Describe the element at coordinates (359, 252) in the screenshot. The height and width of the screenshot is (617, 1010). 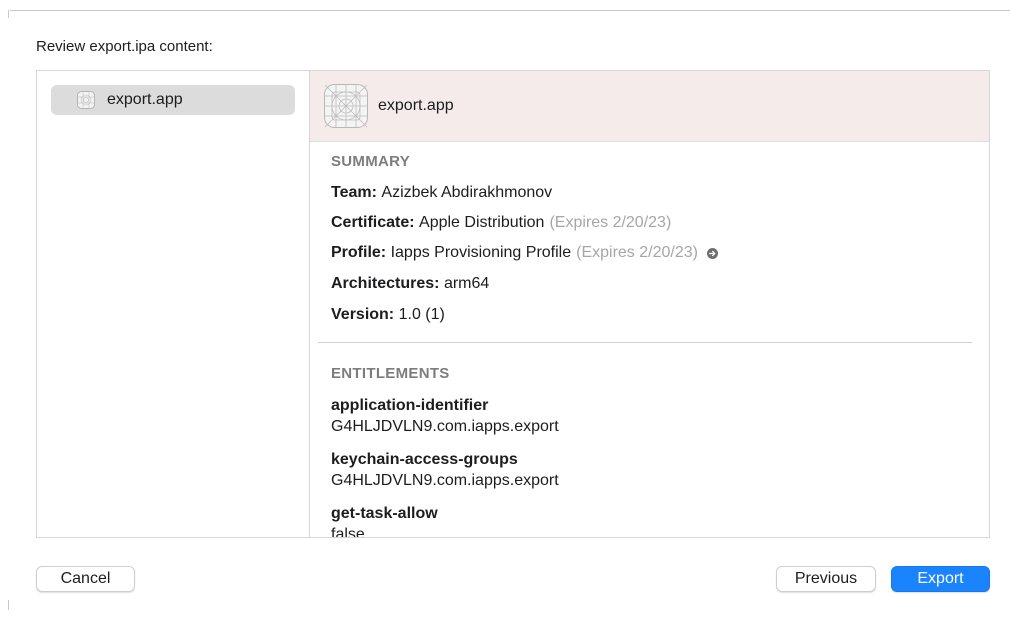
I see `profile-label: Profile:` at that location.